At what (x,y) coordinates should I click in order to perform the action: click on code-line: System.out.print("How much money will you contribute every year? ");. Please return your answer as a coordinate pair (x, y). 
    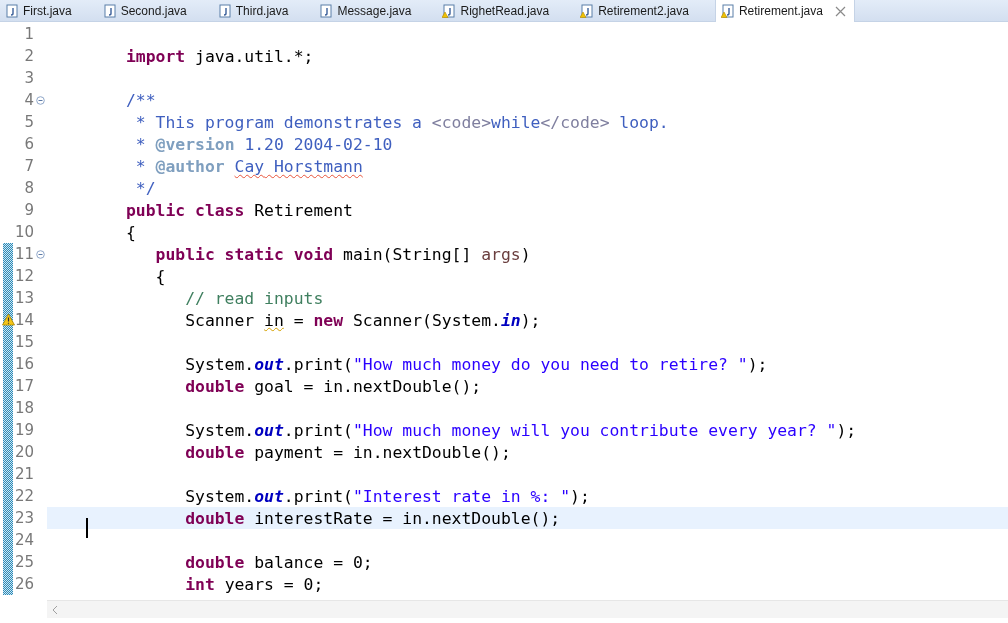
    Looking at the image, I should click on (520, 430).